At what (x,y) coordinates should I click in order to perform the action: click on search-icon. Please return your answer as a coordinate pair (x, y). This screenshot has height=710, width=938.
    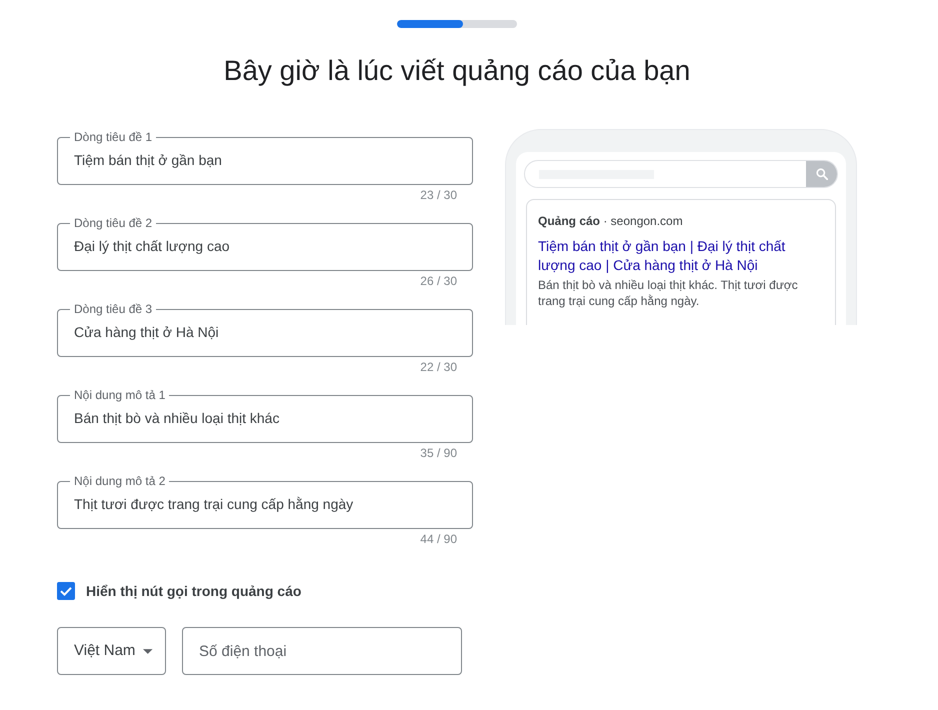
    Looking at the image, I should click on (821, 174).